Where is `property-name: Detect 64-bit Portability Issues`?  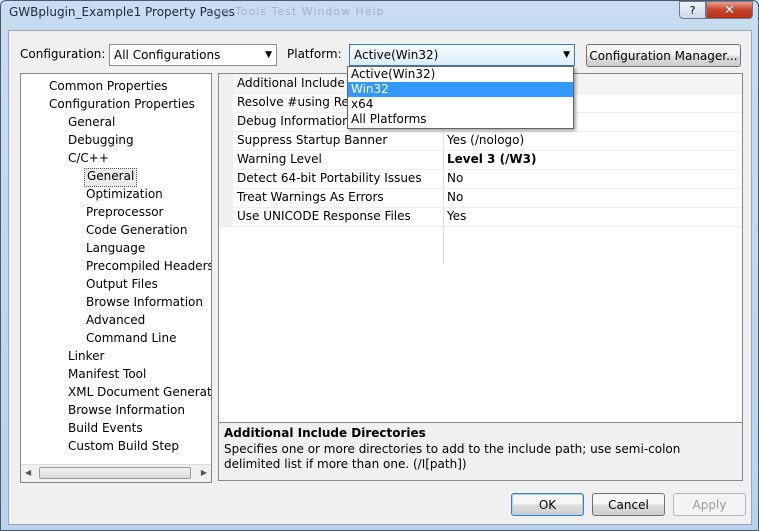
property-name: Detect 64-bit Portability Issues is located at coordinates (329, 178).